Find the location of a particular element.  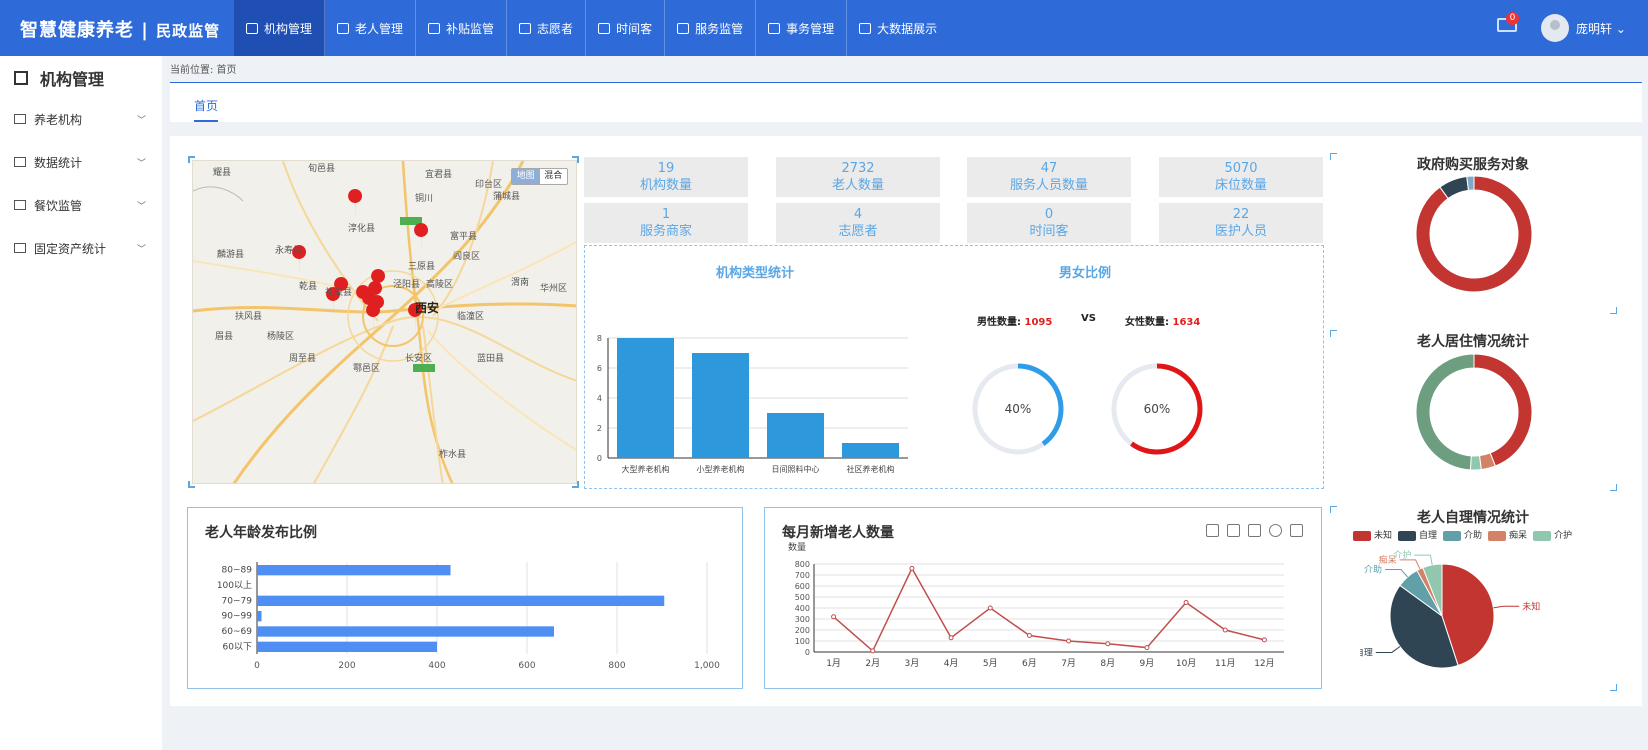

line-chart-icon is located at coordinates (1233, 530).